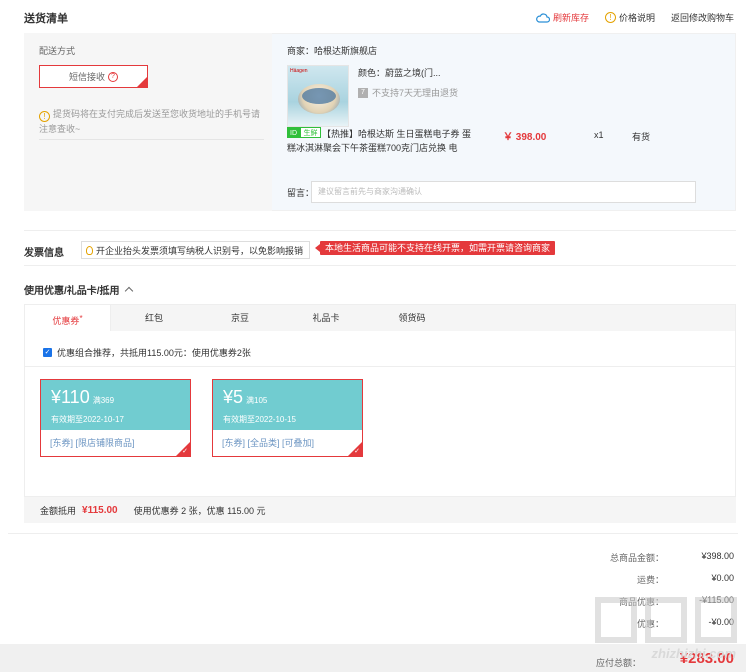 Image resolution: width=746 pixels, height=672 pixels. Describe the element at coordinates (685, 579) in the screenshot. I see `freight-row: 运费： ¥0.00` at that location.